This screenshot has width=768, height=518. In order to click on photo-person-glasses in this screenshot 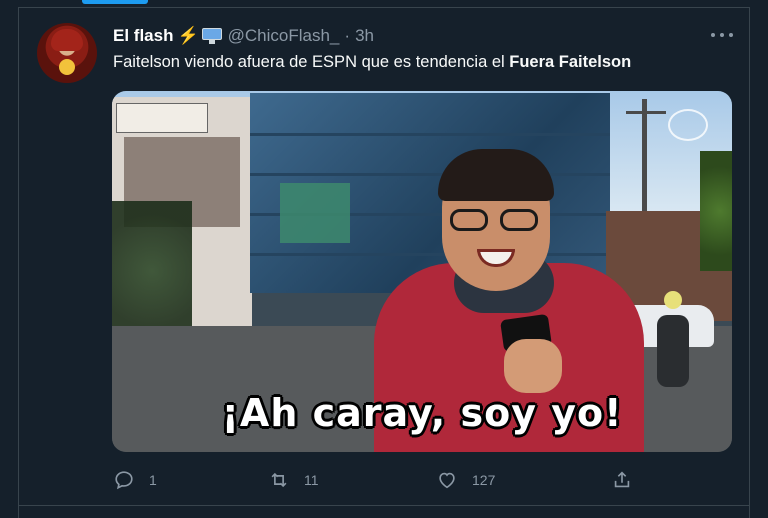, I will do `click(496, 220)`.